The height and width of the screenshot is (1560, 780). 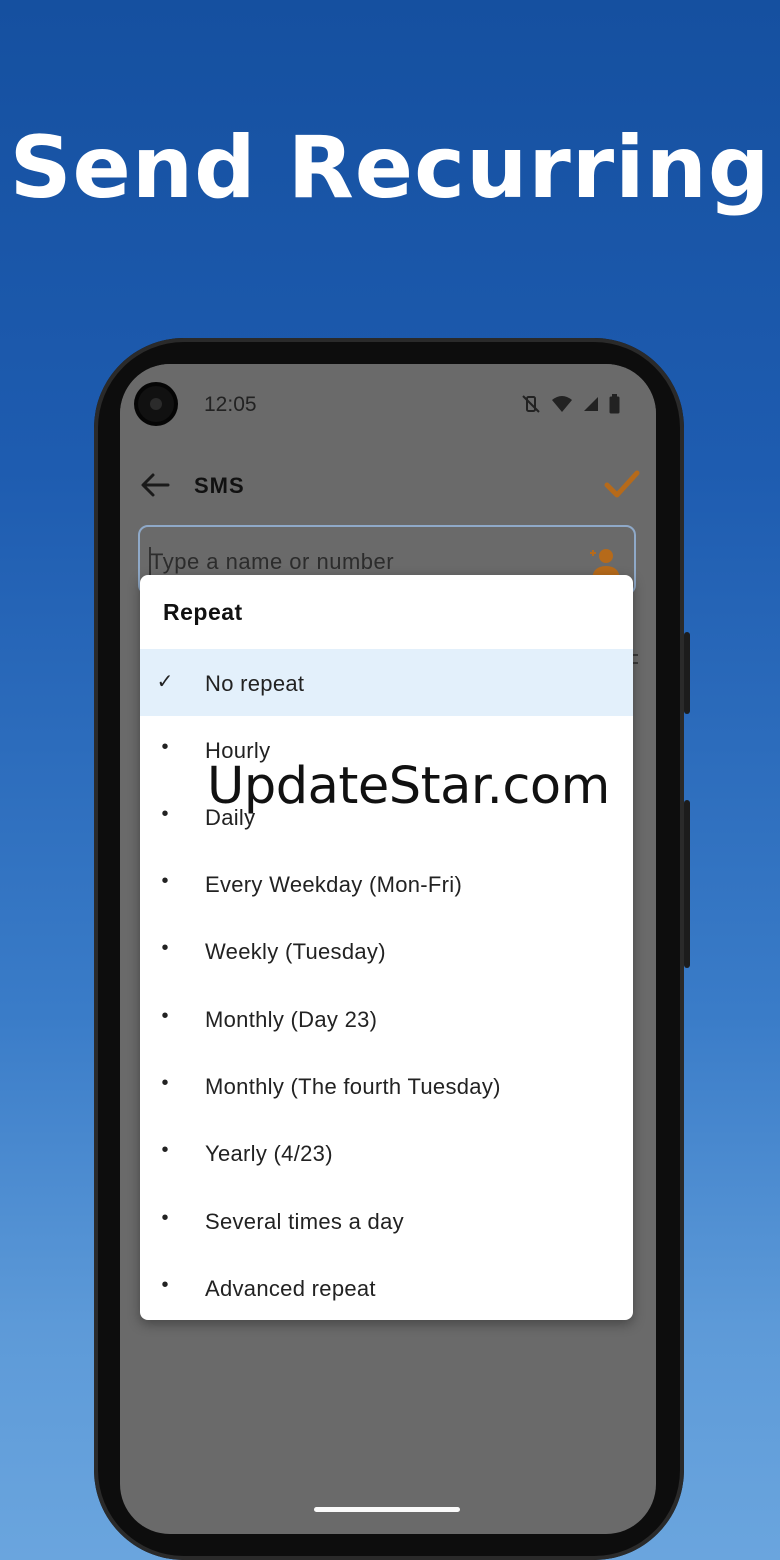 I want to click on option-label: No repeat, so click(x=255, y=683).